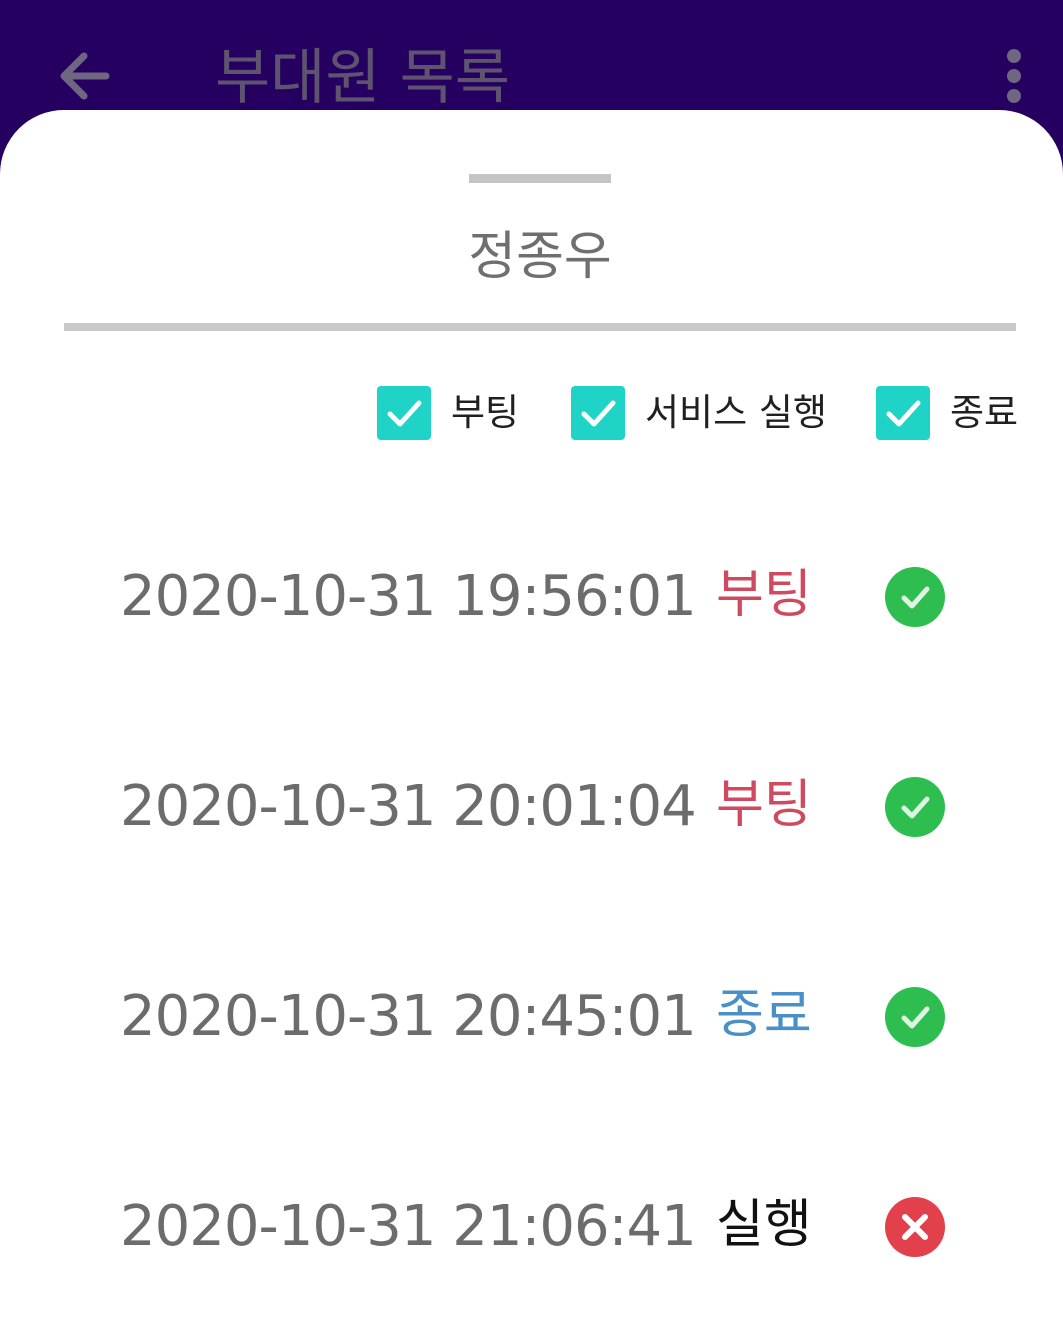 This screenshot has height=1338, width=1063. What do you see at coordinates (947, 413) in the screenshot?
I see `filter-shutdown: 종료` at bounding box center [947, 413].